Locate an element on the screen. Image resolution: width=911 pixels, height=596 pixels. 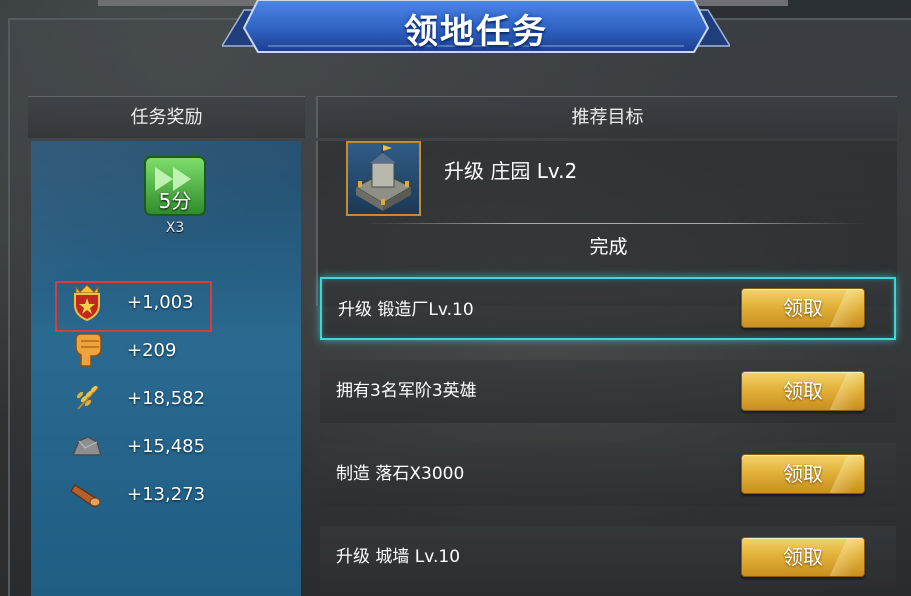
stone-icon is located at coordinates (87, 446).